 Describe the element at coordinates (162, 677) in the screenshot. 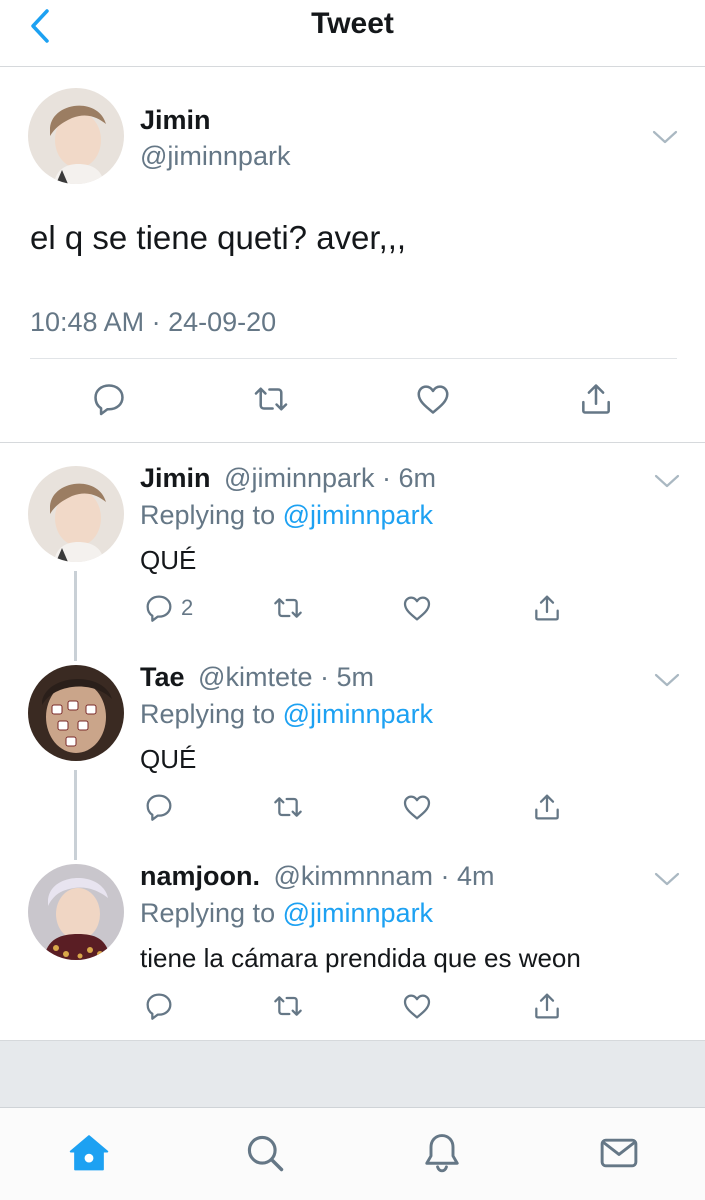

I see `author-name: Tae` at that location.